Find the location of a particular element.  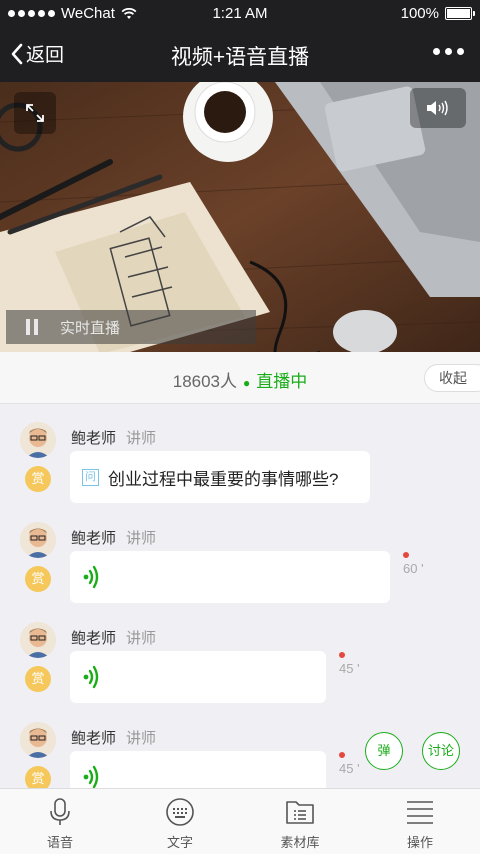

battery-icon is located at coordinates (460, 13).